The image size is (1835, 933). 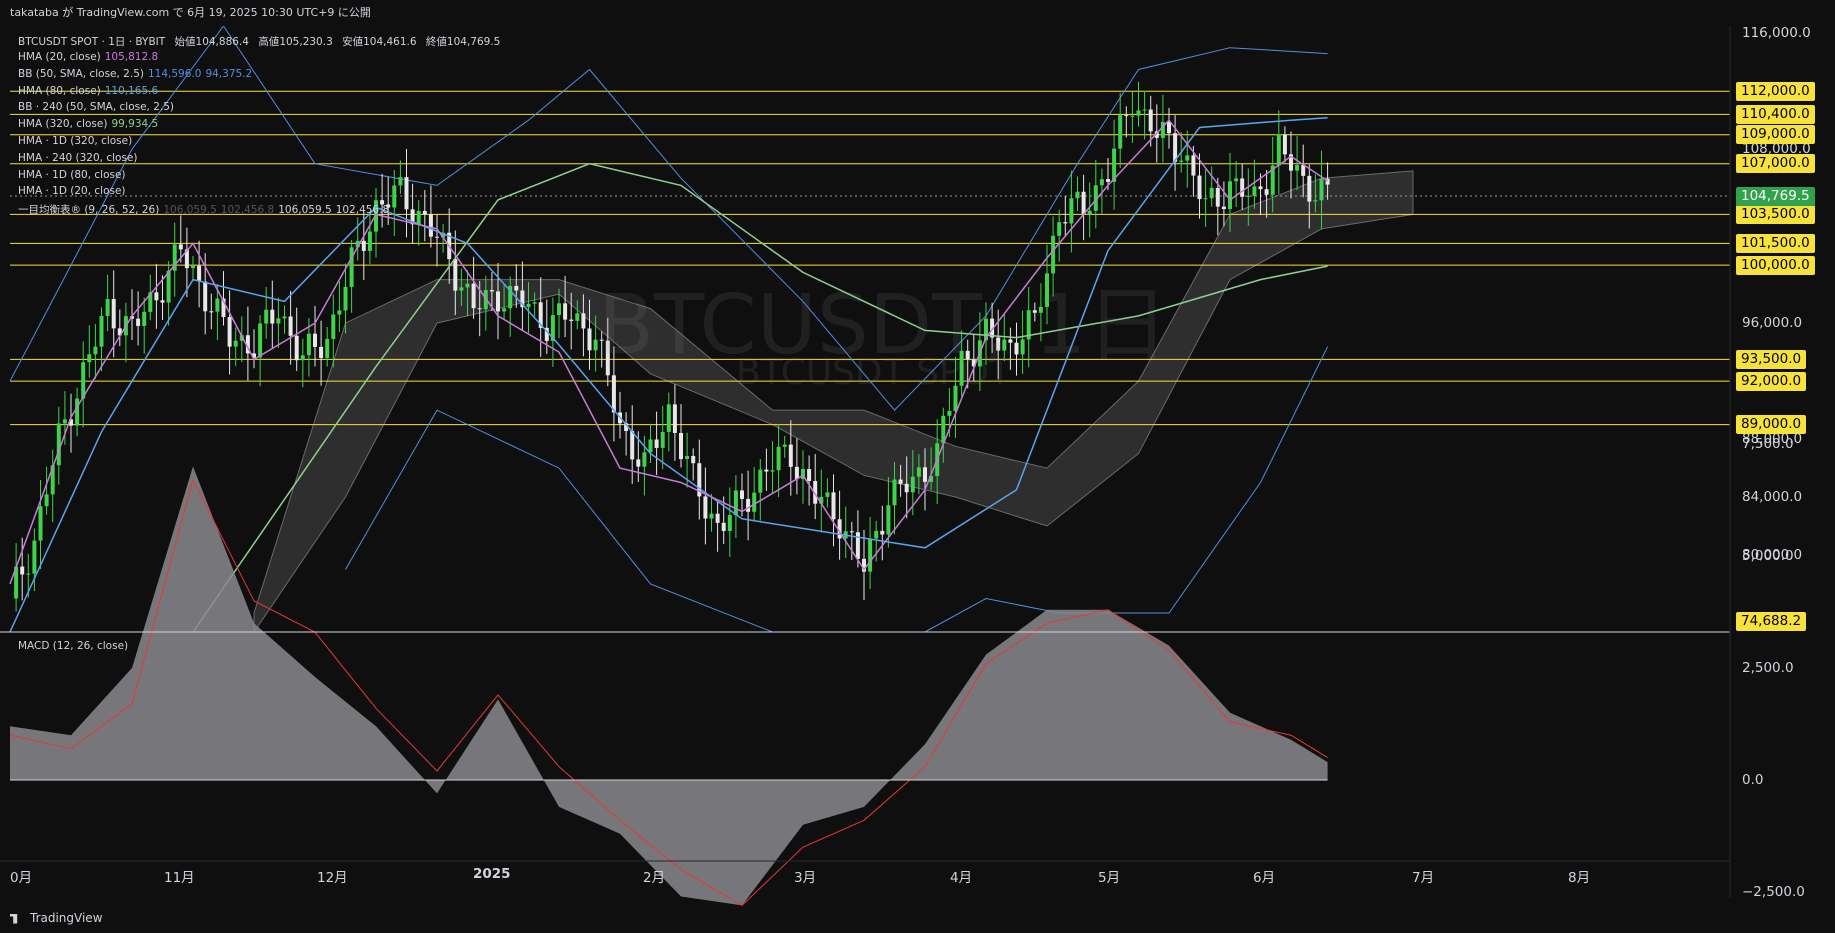 I want to click on level-price-tag: 92,000.0, so click(x=1771, y=381).